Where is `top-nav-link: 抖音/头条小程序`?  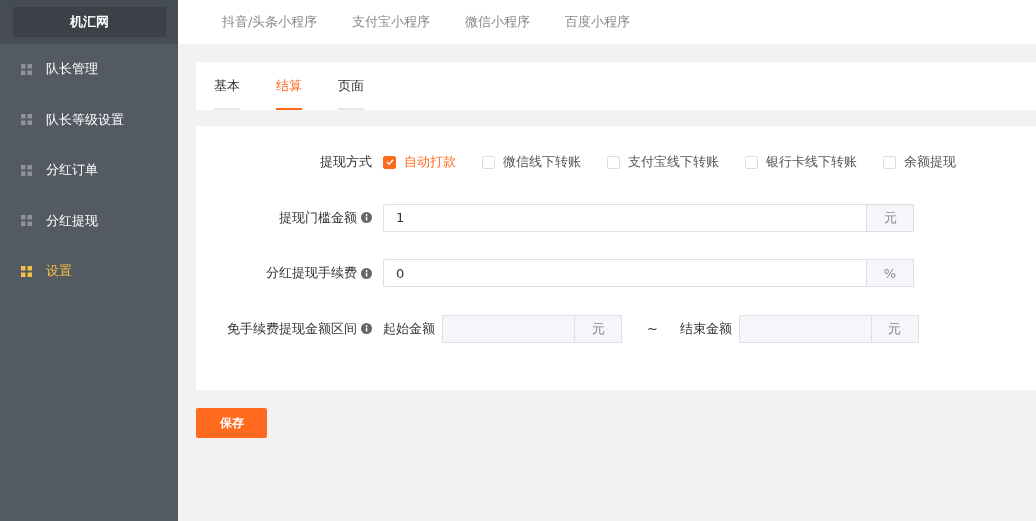
top-nav-link: 抖音/头条小程序 is located at coordinates (270, 22).